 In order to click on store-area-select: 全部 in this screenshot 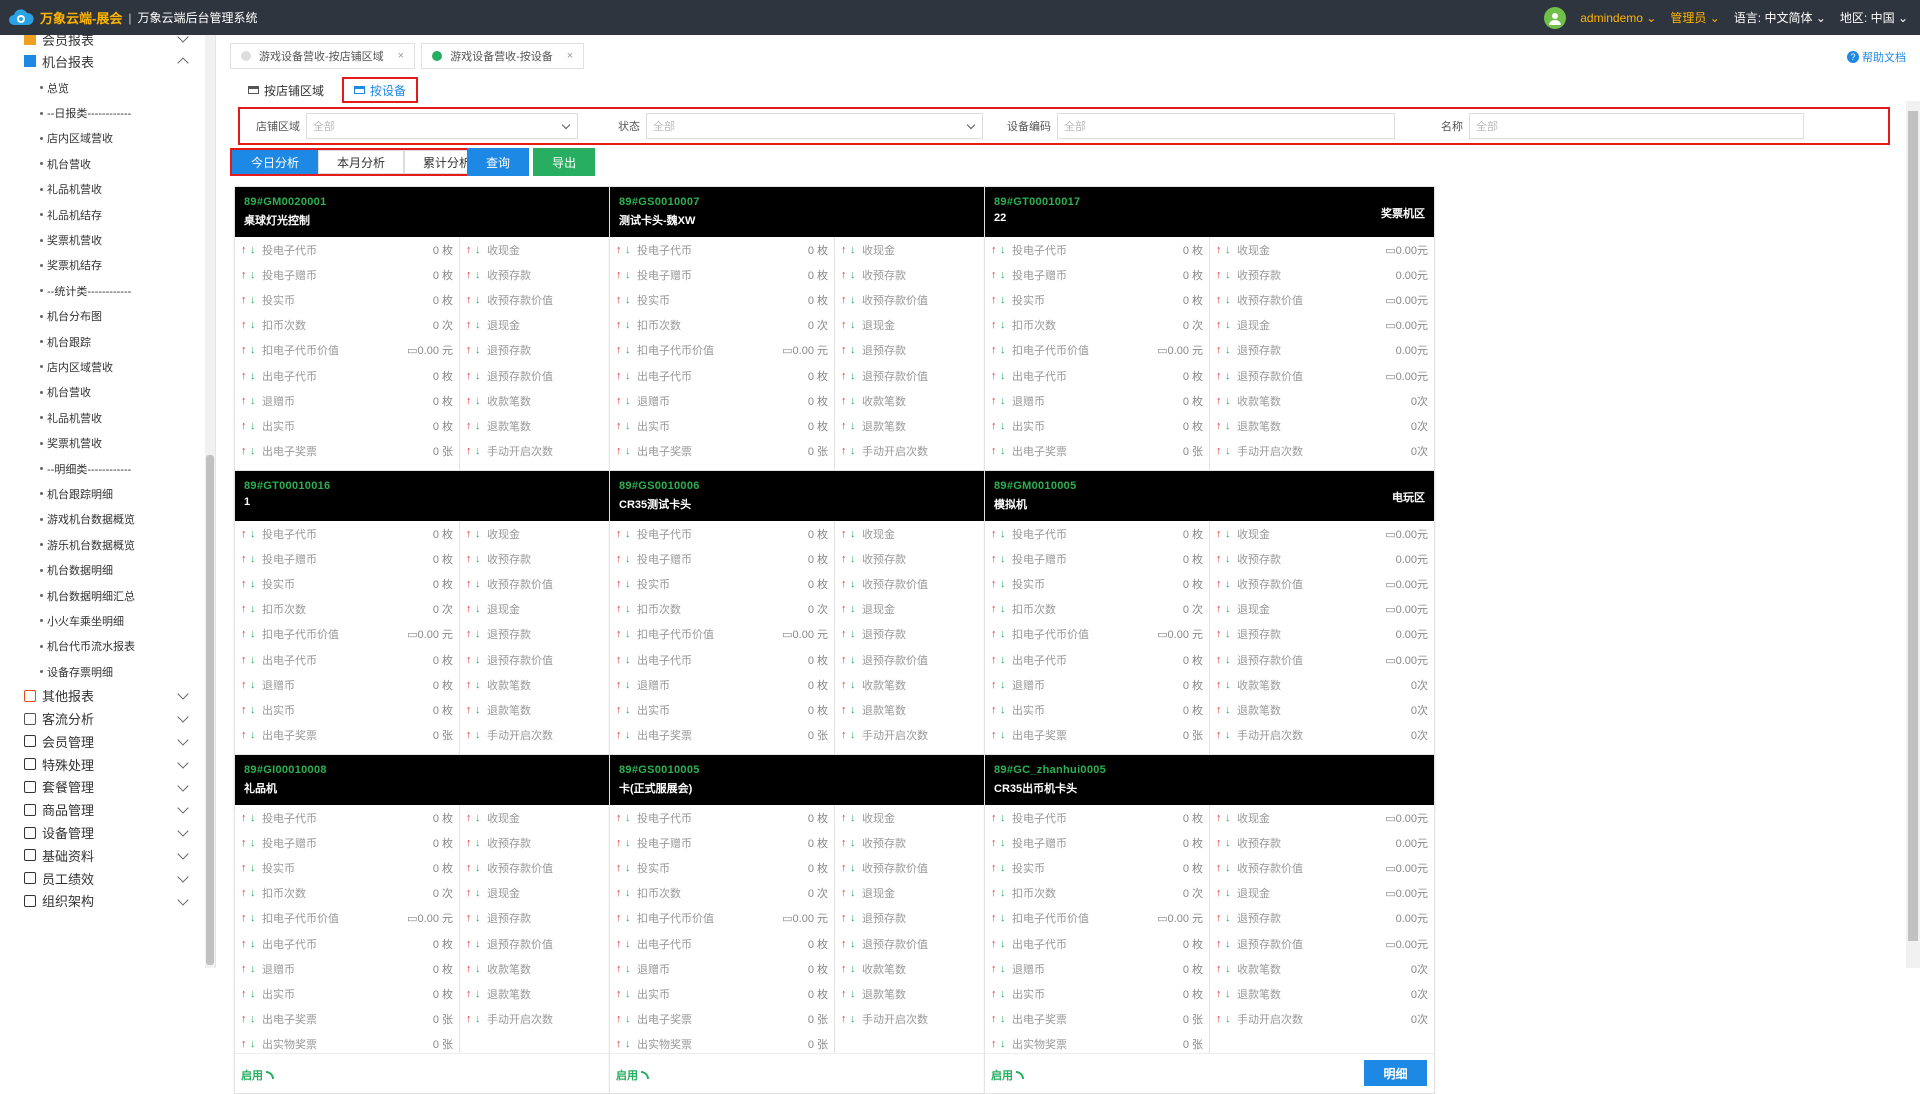, I will do `click(442, 126)`.